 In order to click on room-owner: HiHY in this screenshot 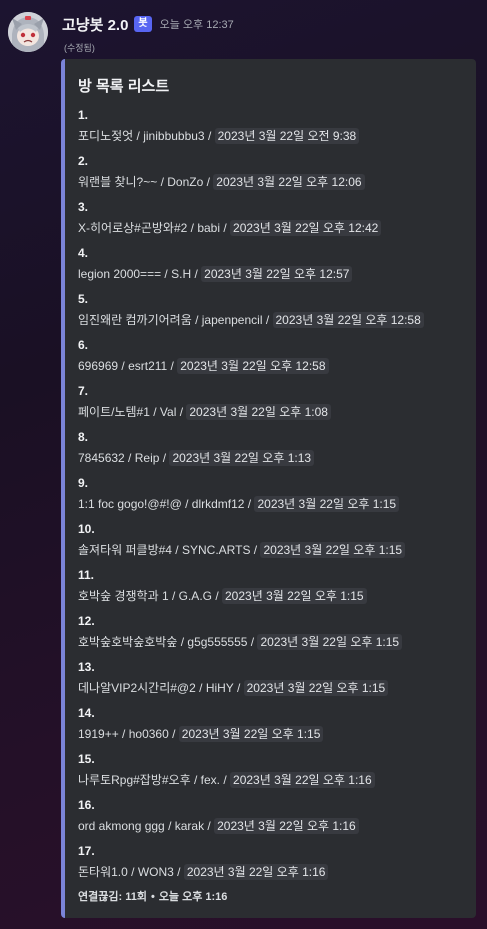, I will do `click(219, 688)`.